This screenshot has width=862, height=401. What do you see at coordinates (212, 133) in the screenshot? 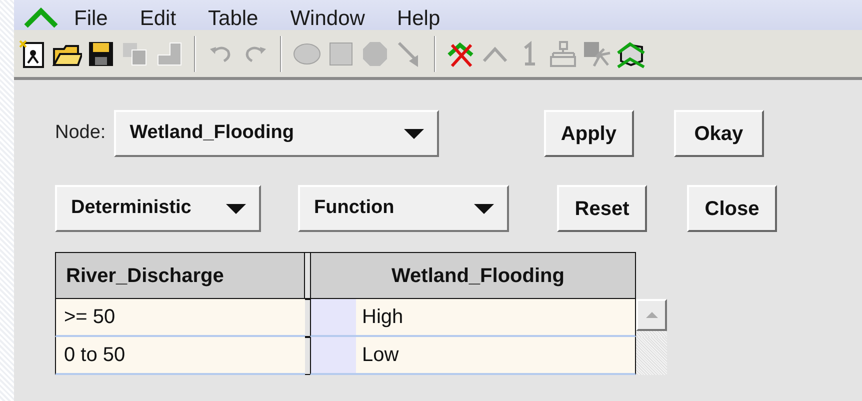
I see `selected-value: Wetland_Flooding` at bounding box center [212, 133].